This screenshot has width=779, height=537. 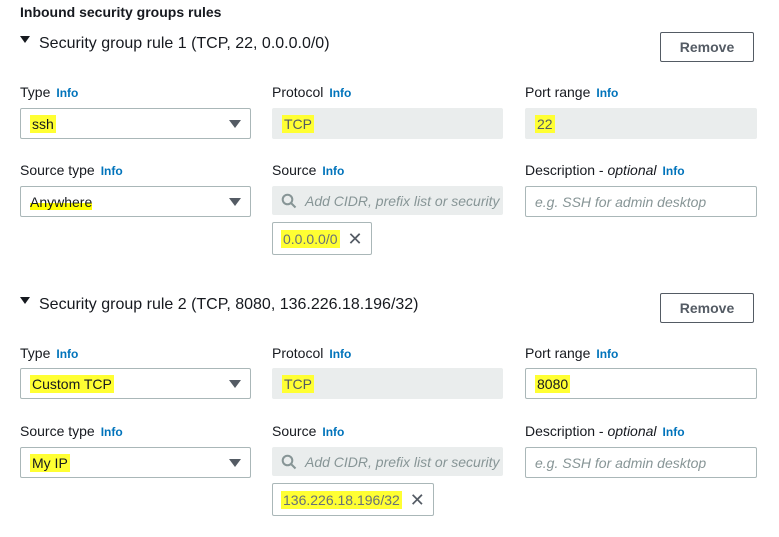 I want to click on section-title: Inbound security groups rules, so click(x=121, y=12).